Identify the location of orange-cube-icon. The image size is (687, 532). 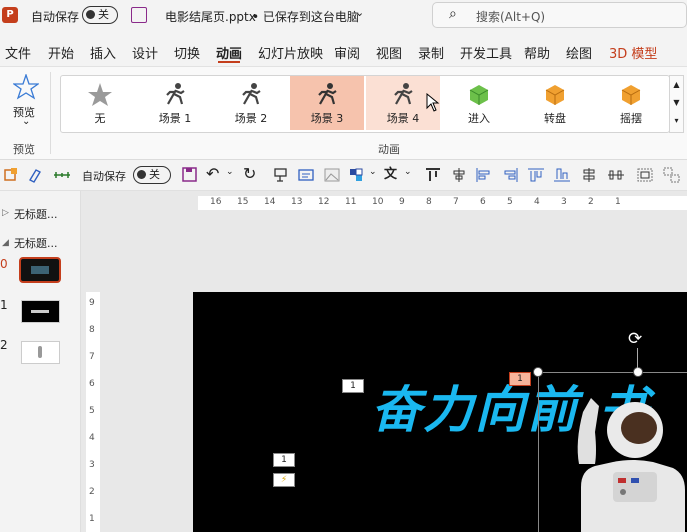
(555, 95).